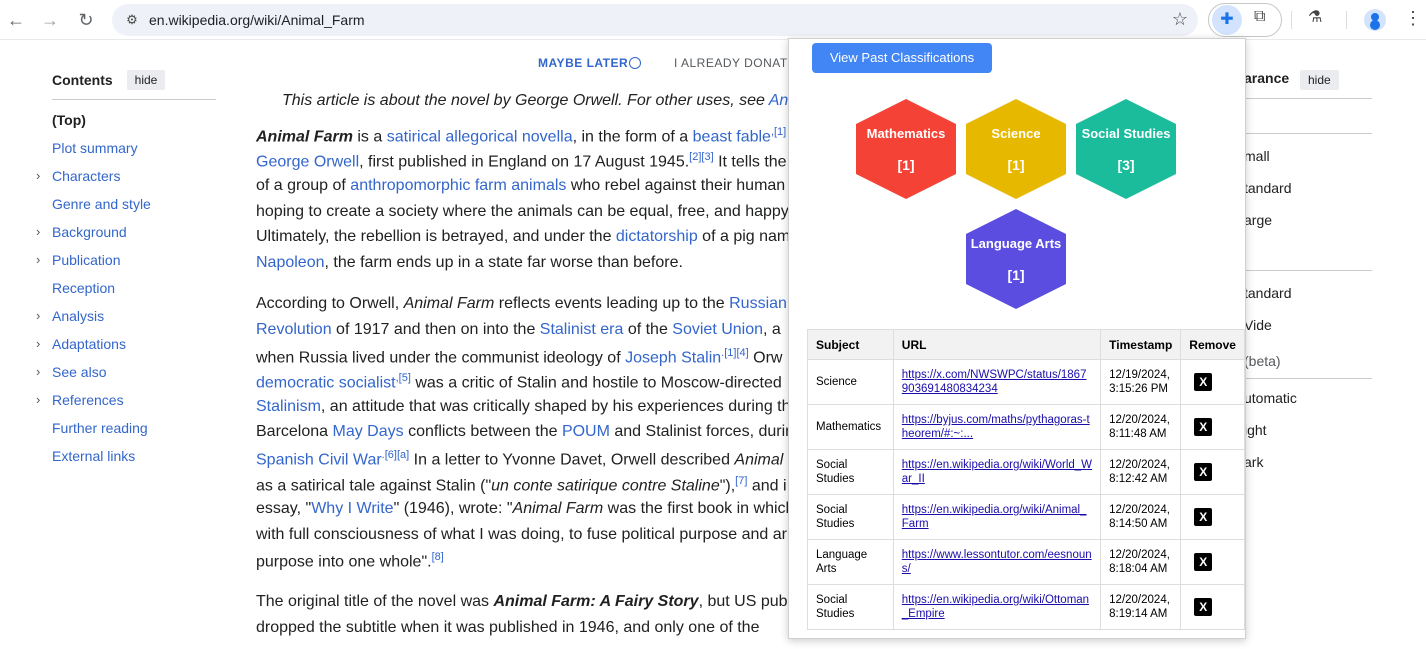 This screenshot has width=1426, height=649. What do you see at coordinates (86, 20) in the screenshot?
I see `reload-icon: ↻` at bounding box center [86, 20].